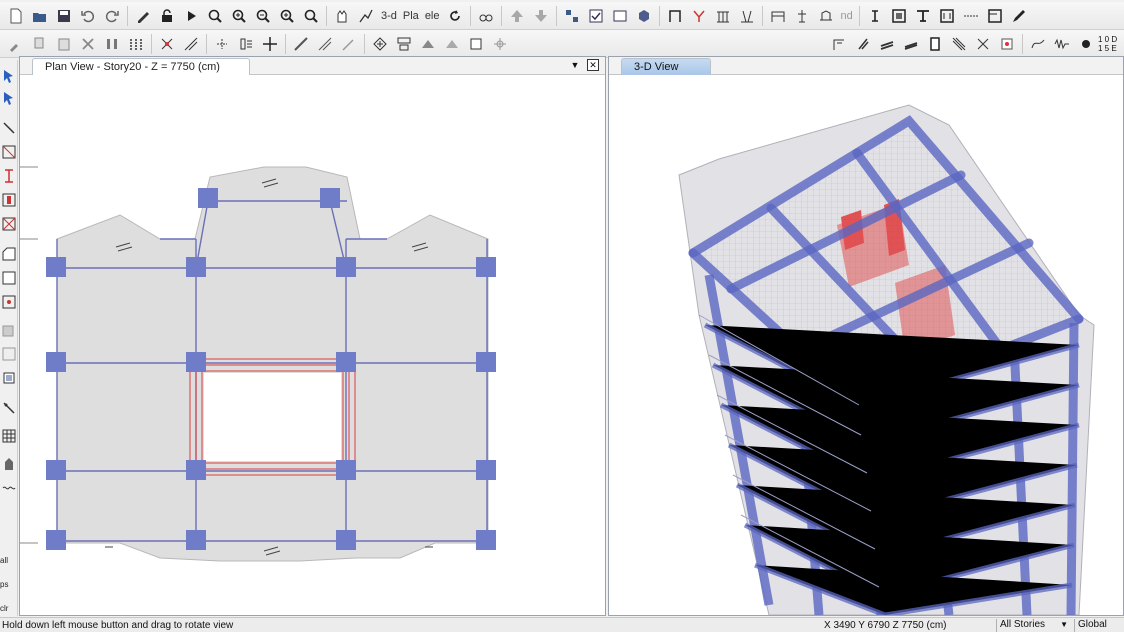 This screenshot has width=1124, height=632. I want to click on pan-icon, so click(342, 16).